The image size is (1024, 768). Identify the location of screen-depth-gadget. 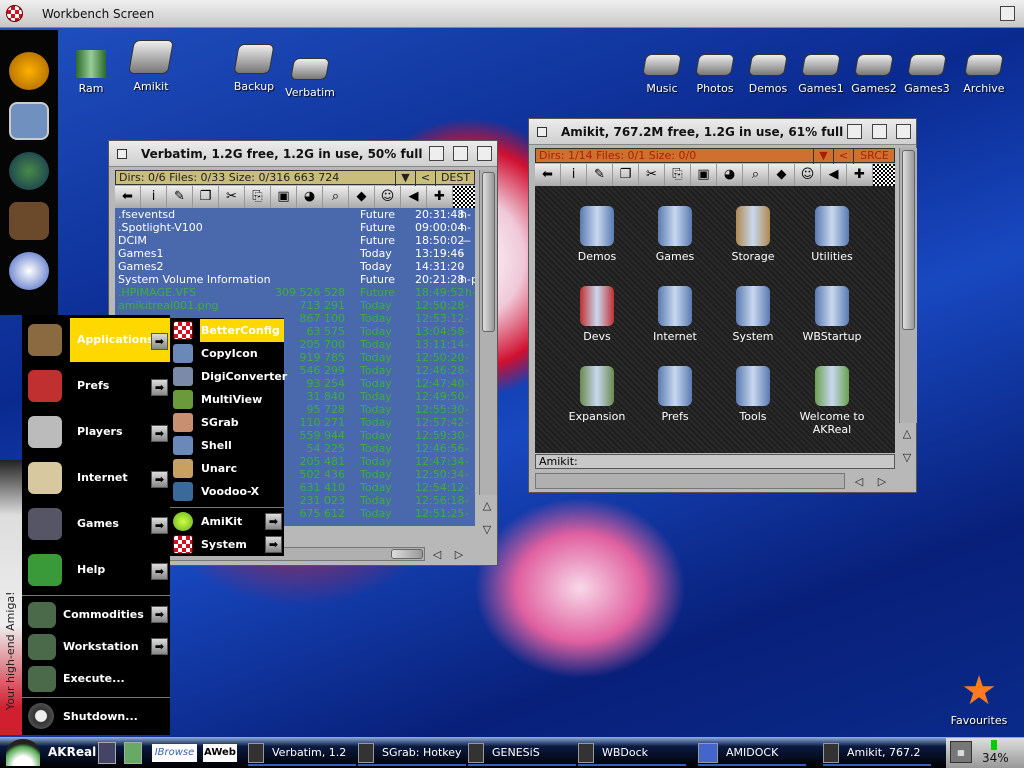
(1007, 13).